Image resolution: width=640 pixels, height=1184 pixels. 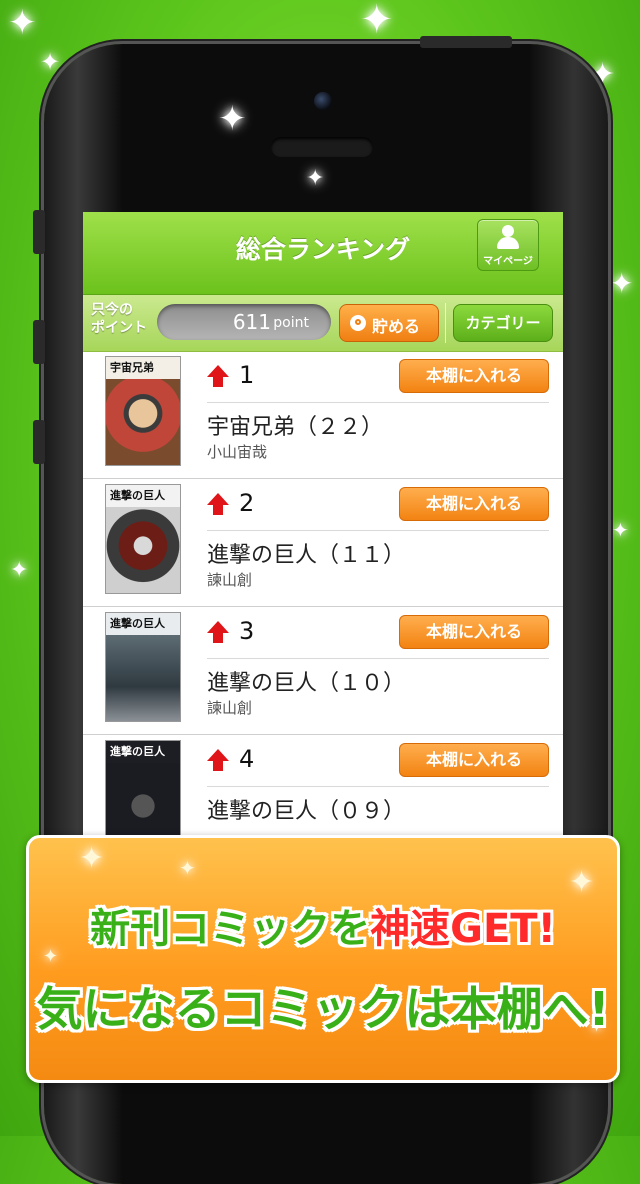 I want to click on points-label-line1: 只今の, so click(x=112, y=310).